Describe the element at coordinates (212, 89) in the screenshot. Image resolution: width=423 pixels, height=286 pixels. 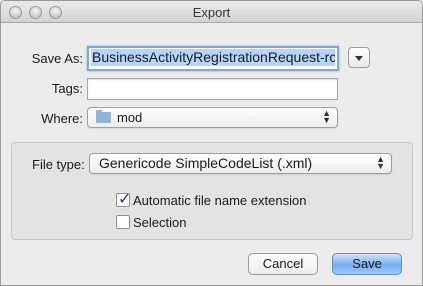
I see `tags-field` at that location.